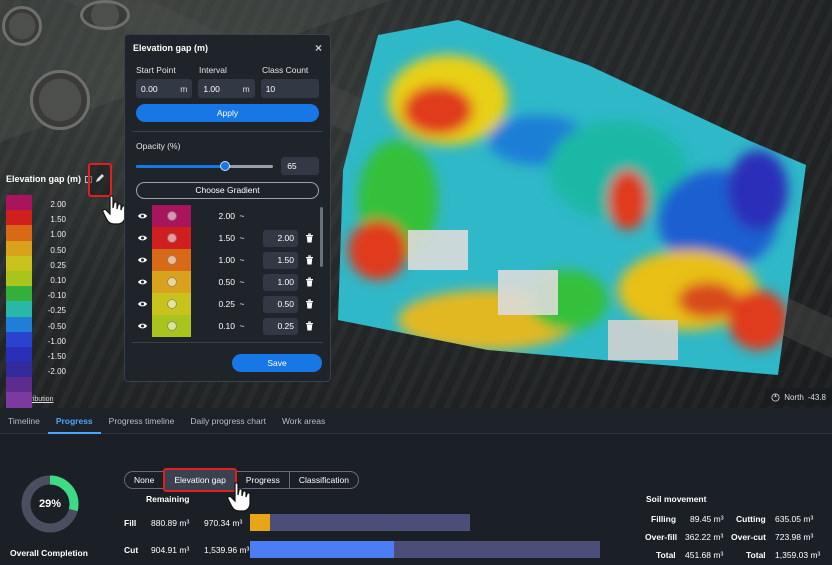 This screenshot has height=565, width=832. I want to click on legend-label: -1.50, so click(56, 356).